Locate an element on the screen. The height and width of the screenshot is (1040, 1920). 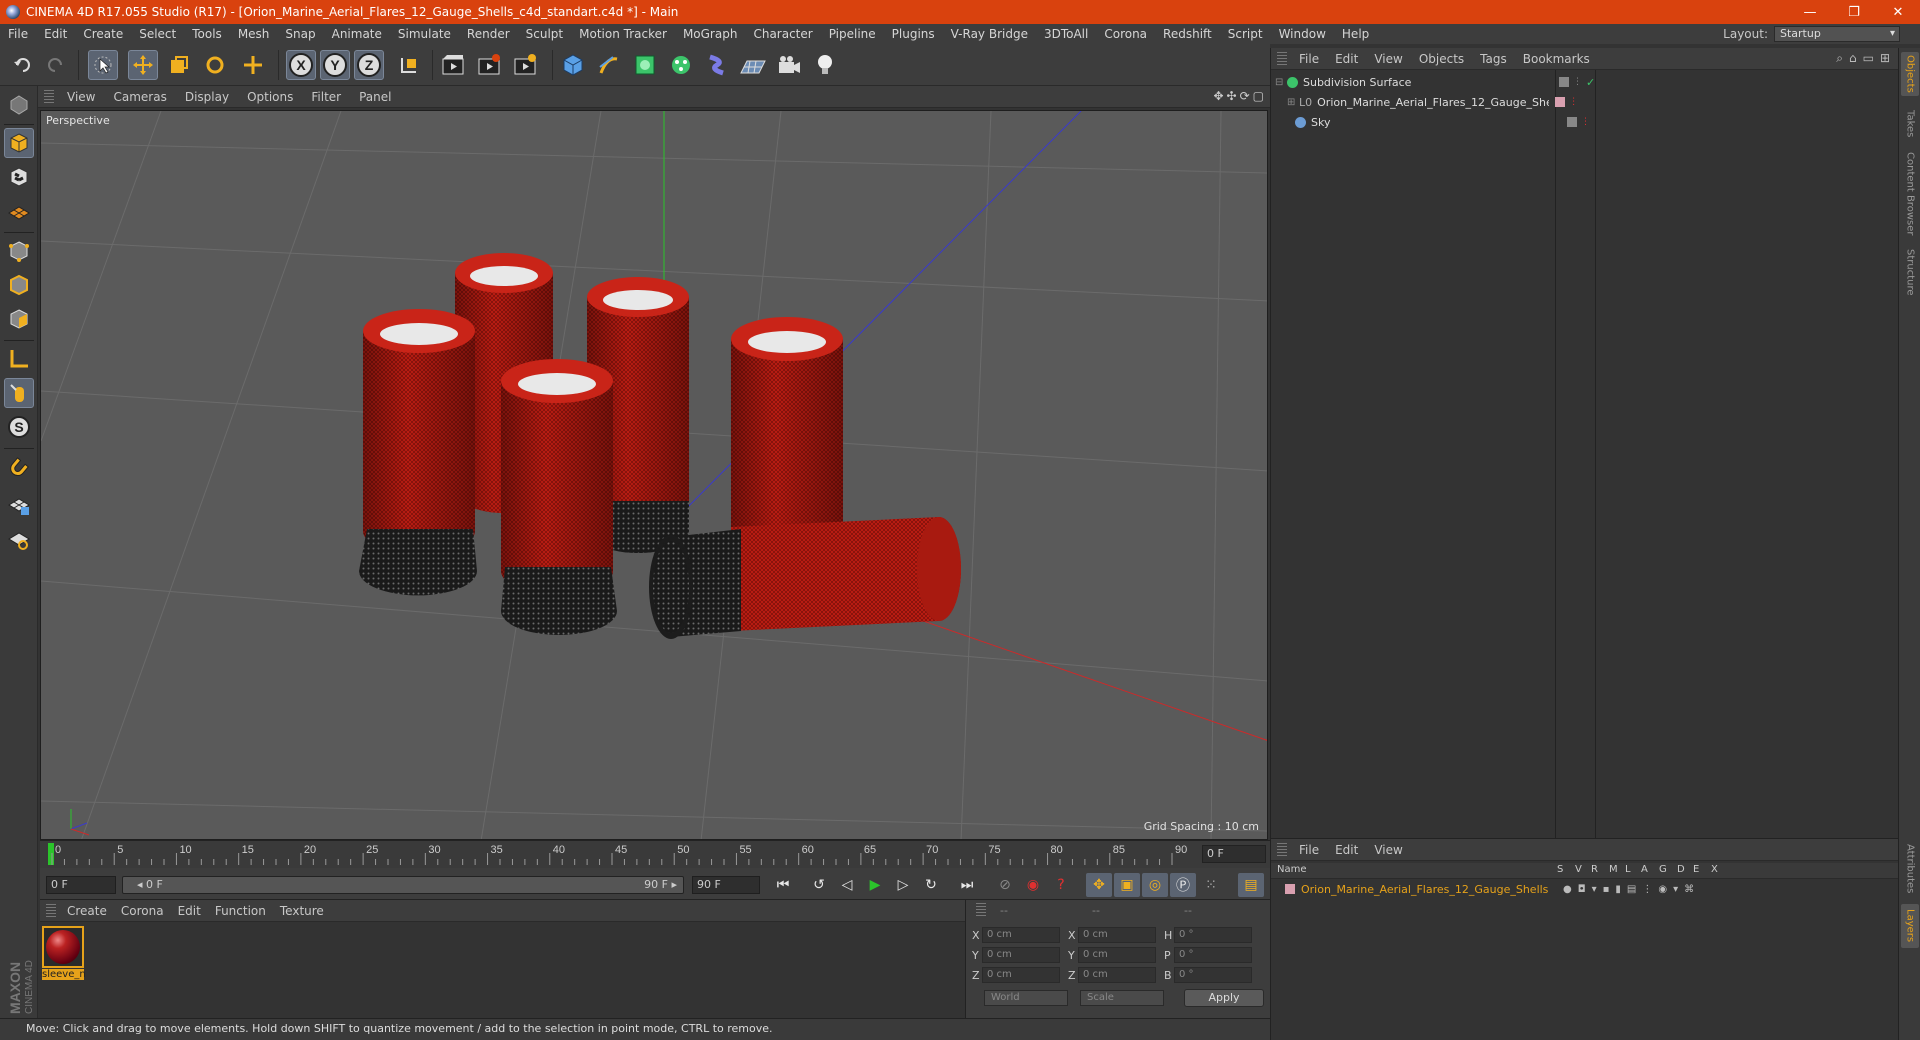
object-row-subdivision-surface: ⊟ Subdivision Surface ⋮ ✓ is located at coordinates (1585, 82).